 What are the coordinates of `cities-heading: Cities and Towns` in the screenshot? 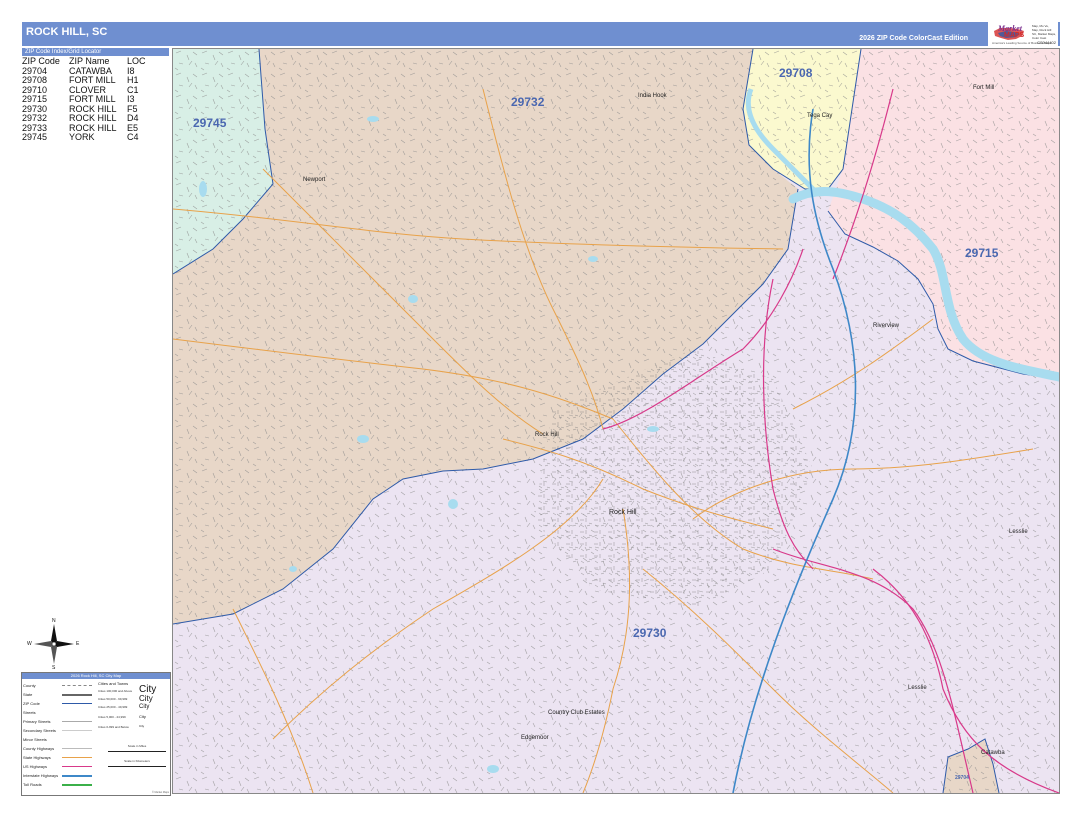 It's located at (113, 683).